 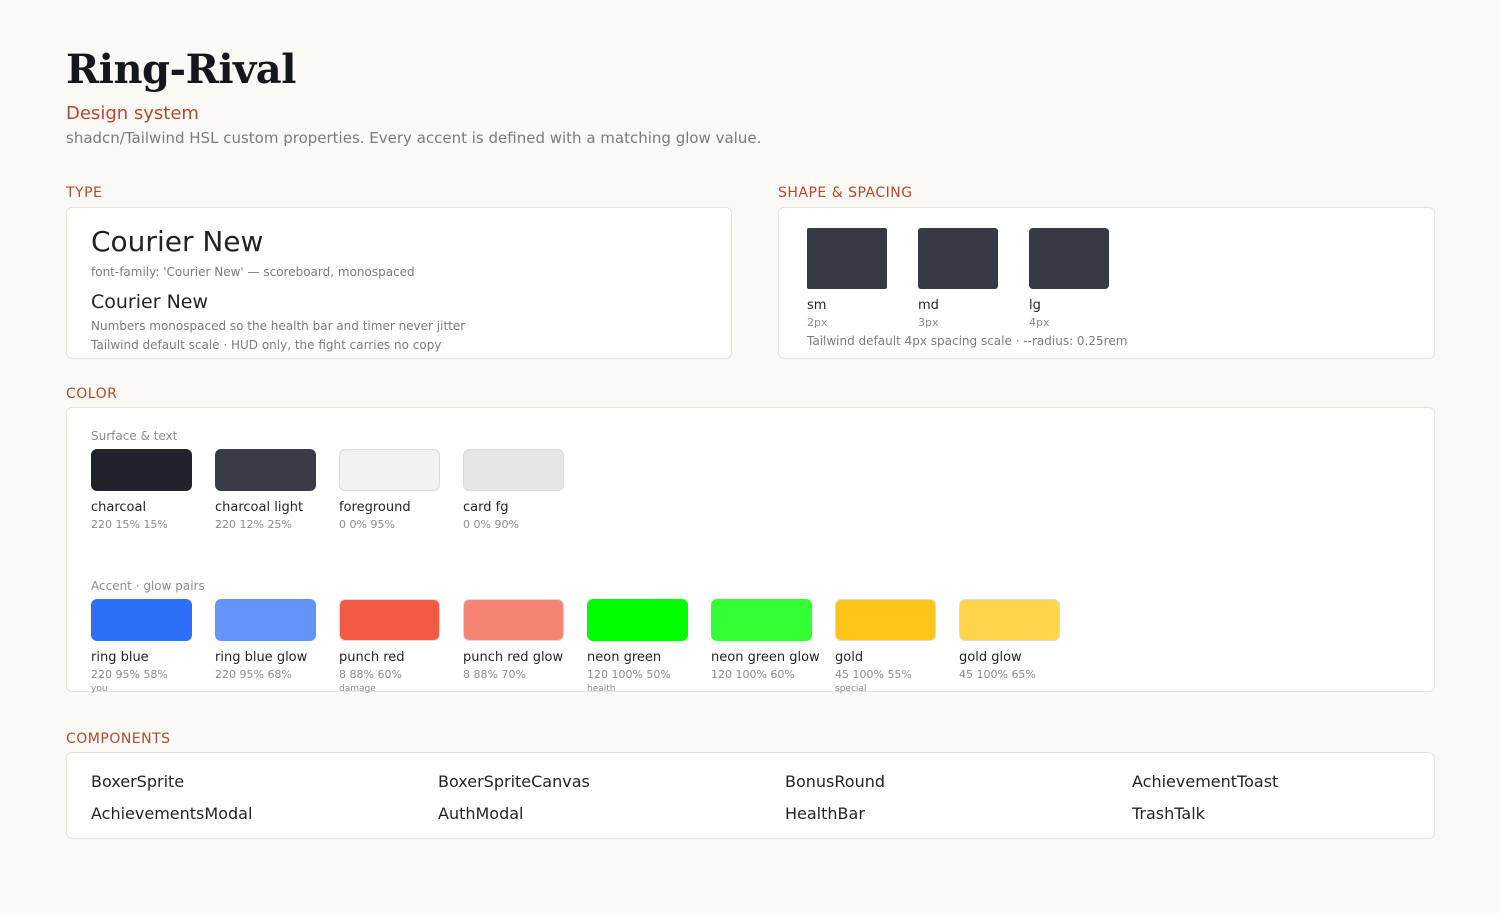 What do you see at coordinates (132, 113) in the screenshot?
I see `page-subtitle: Design system` at bounding box center [132, 113].